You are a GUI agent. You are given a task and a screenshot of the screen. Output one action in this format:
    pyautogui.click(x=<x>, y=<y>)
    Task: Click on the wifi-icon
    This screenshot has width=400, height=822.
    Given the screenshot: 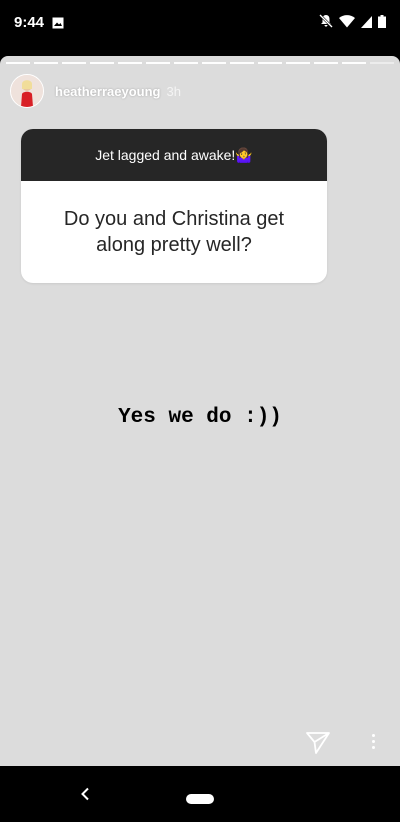 What is the action you would take?
    pyautogui.click(x=347, y=23)
    